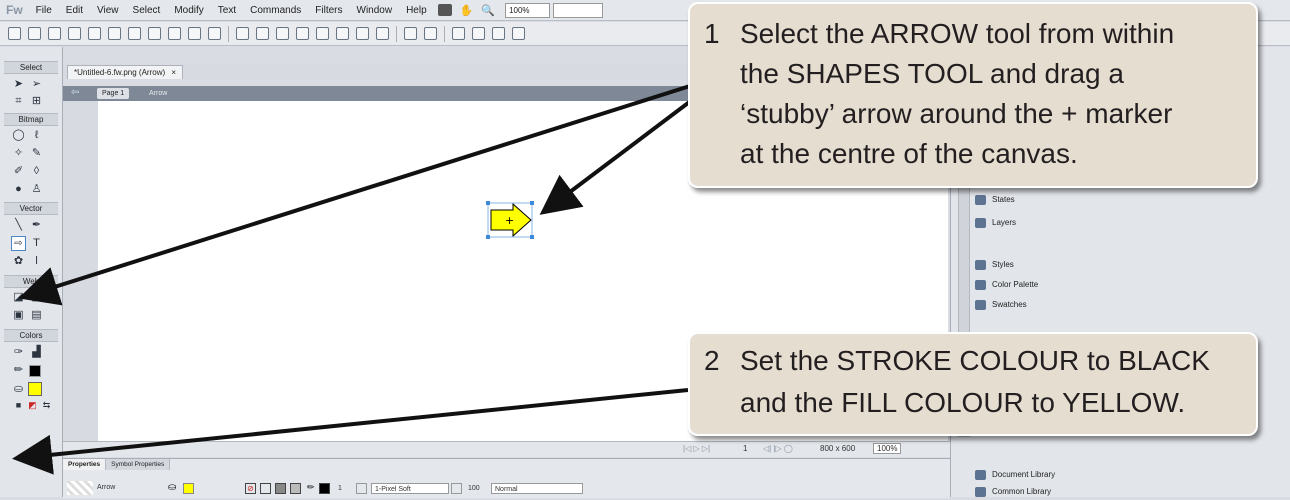 The image size is (1290, 500). What do you see at coordinates (147, 10) in the screenshot?
I see `menu-select: Select` at bounding box center [147, 10].